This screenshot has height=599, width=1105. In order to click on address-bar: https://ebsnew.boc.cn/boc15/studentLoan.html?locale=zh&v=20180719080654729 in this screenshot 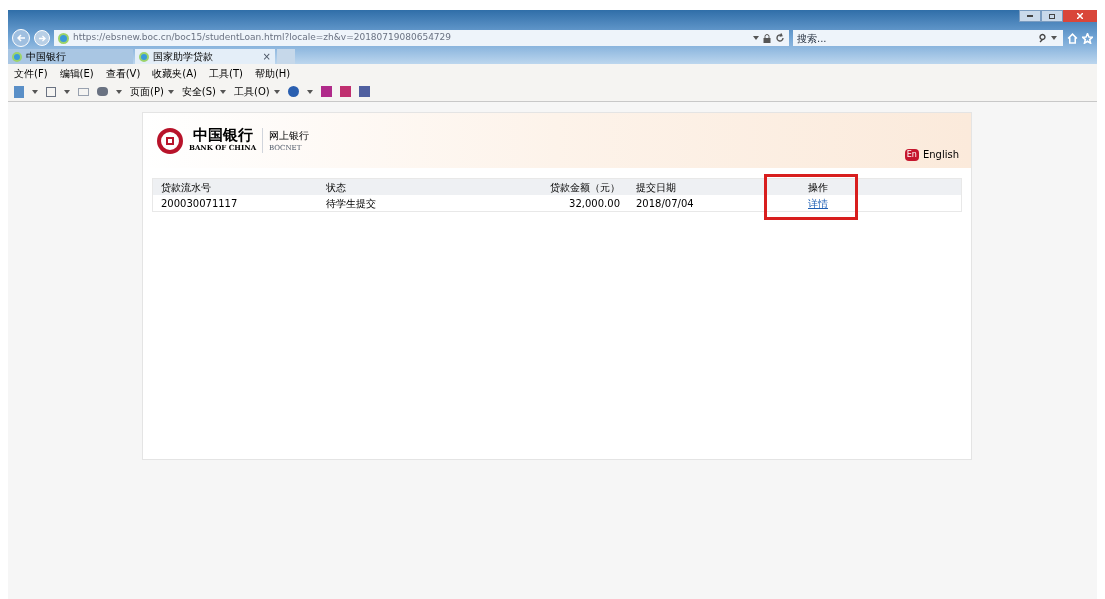, I will do `click(421, 38)`.